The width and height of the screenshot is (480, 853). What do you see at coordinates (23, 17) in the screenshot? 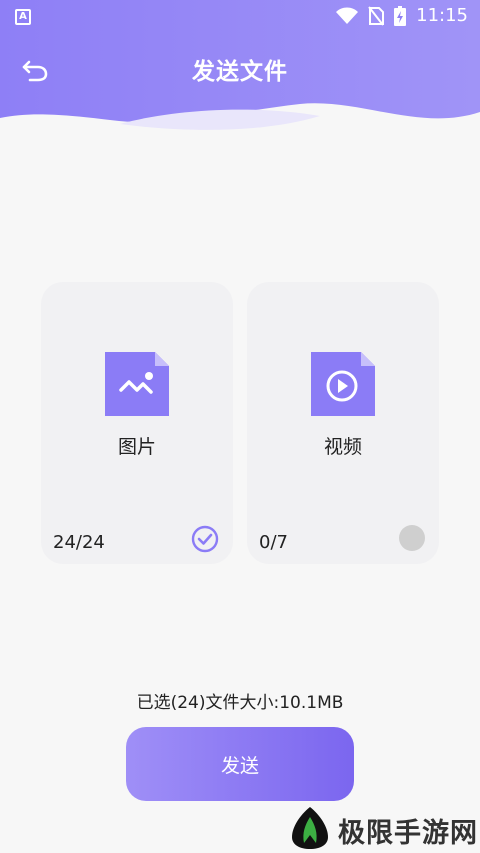
I see `app-notification-icon: A` at bounding box center [23, 17].